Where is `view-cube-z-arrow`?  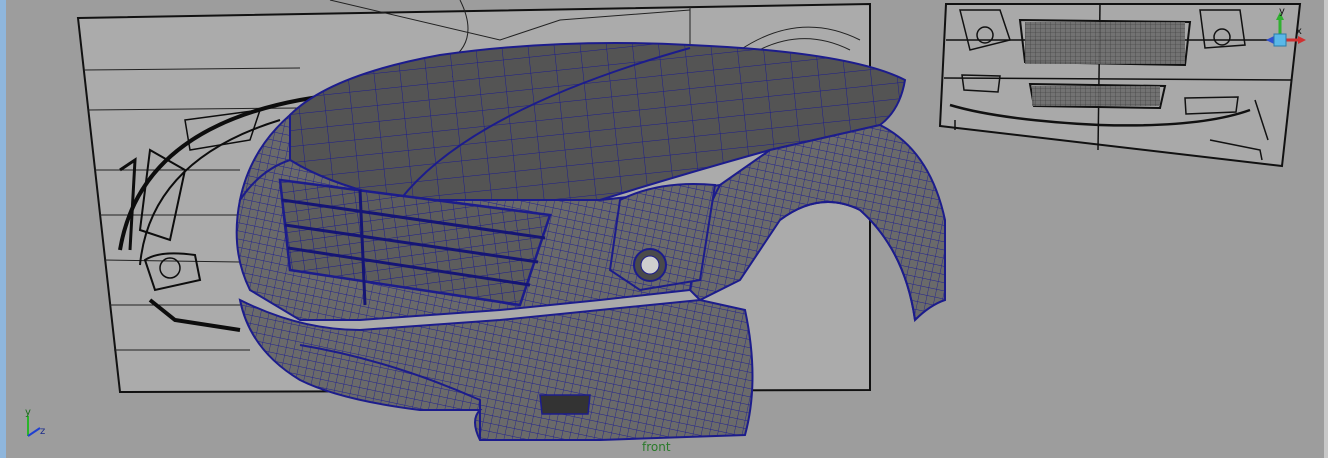
view-cube-z-arrow is located at coordinates (1270, 40).